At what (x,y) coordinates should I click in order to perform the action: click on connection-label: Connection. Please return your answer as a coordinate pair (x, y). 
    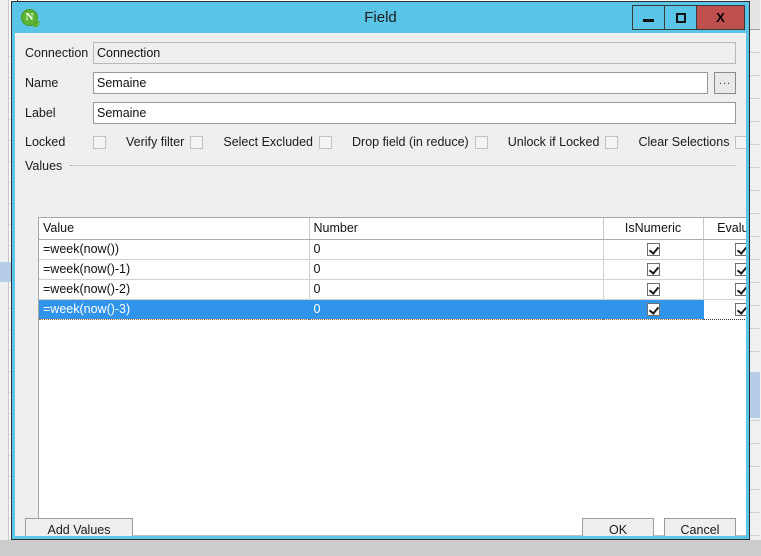
    Looking at the image, I should click on (57, 53).